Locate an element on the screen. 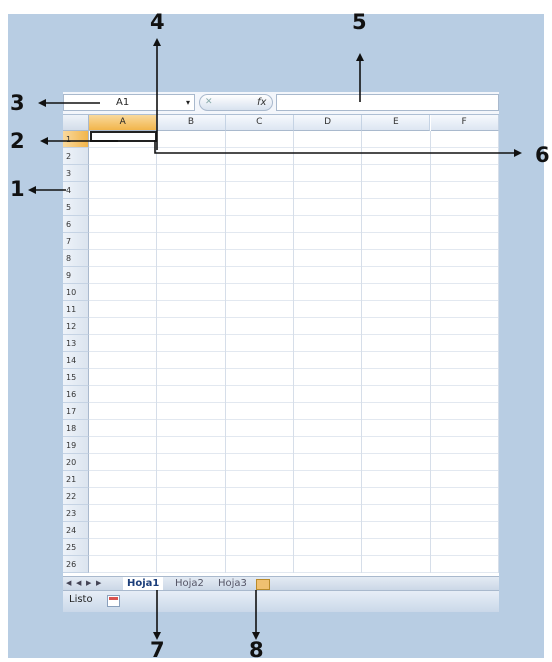  callout-label-8: 8 is located at coordinates (256, 650).